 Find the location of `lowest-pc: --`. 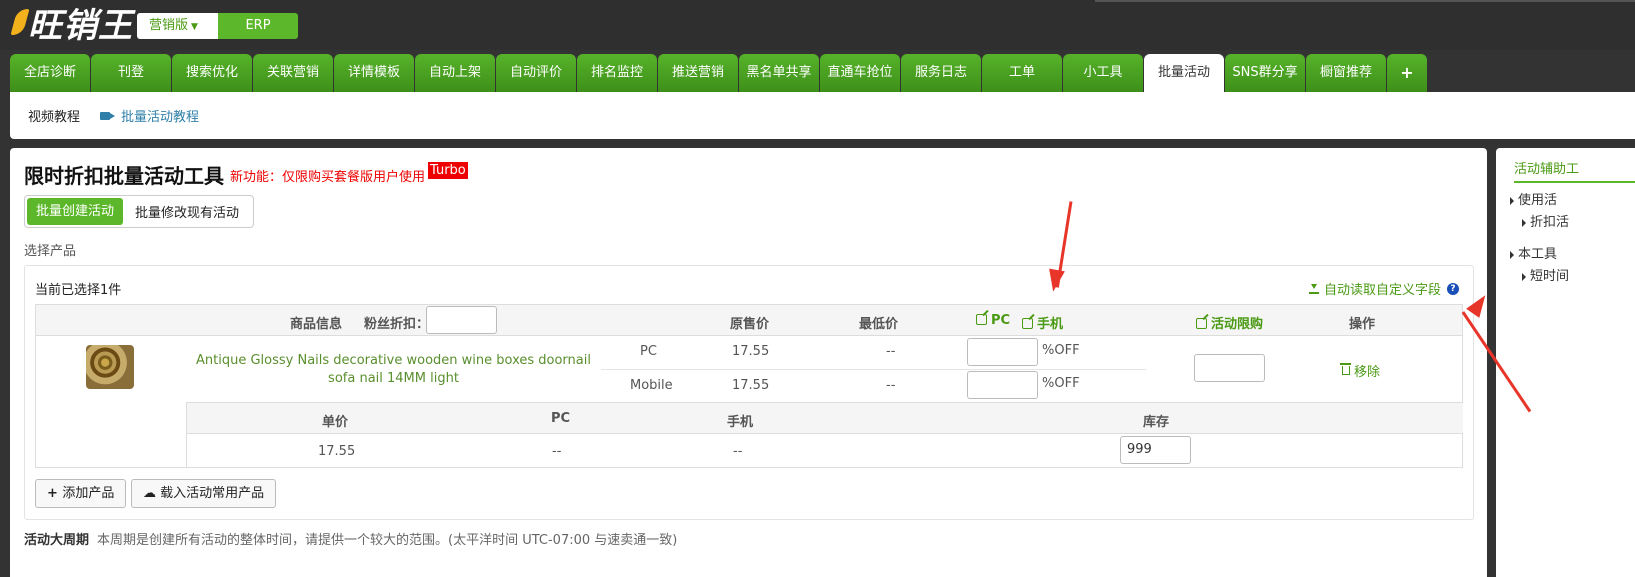

lowest-pc: -- is located at coordinates (891, 351).